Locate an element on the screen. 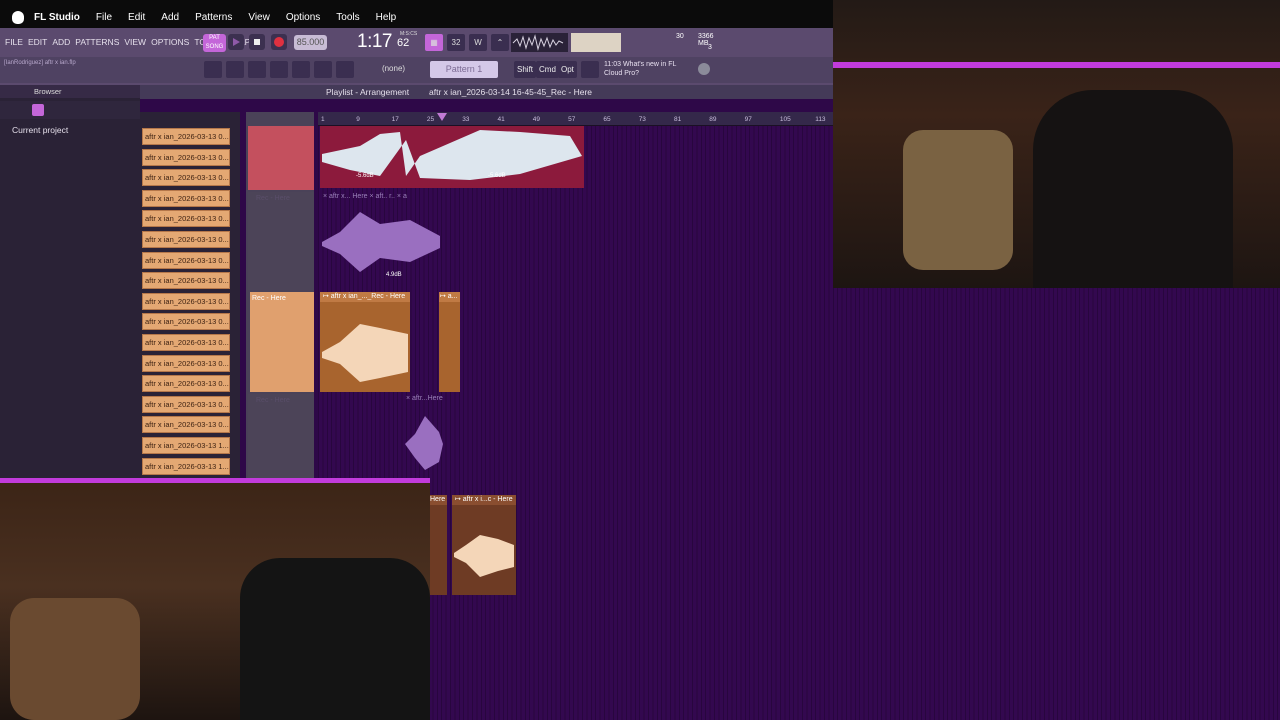 The width and height of the screenshot is (1280, 720). cmd-button: Cmd is located at coordinates (547, 69).